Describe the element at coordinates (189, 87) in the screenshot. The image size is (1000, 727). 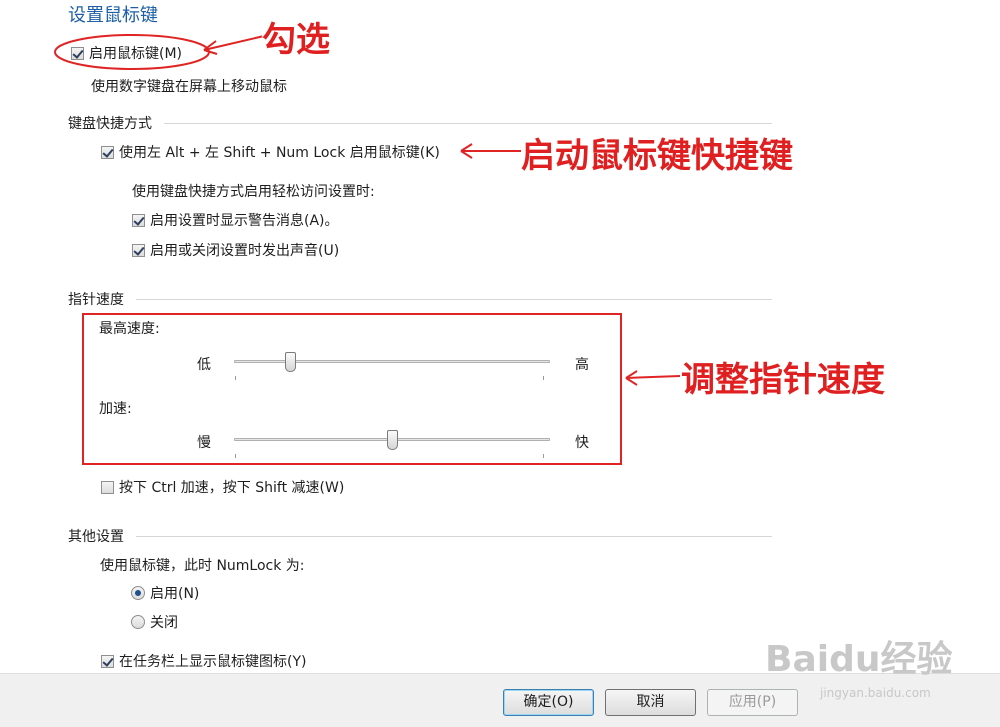
I see `enable-mouse-keys-description: 使用数字键盘在屏幕上移动鼠标` at that location.